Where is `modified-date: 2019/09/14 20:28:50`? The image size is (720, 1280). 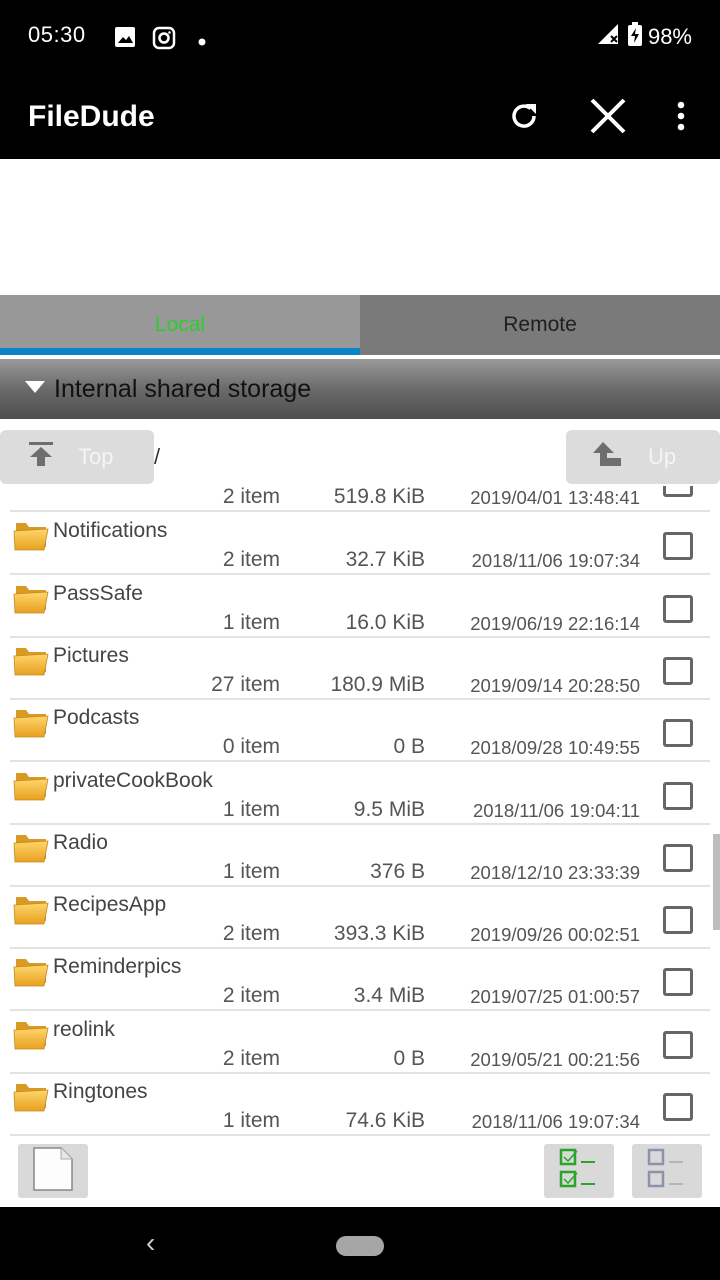 modified-date: 2019/09/14 20:28:50 is located at coordinates (555, 685).